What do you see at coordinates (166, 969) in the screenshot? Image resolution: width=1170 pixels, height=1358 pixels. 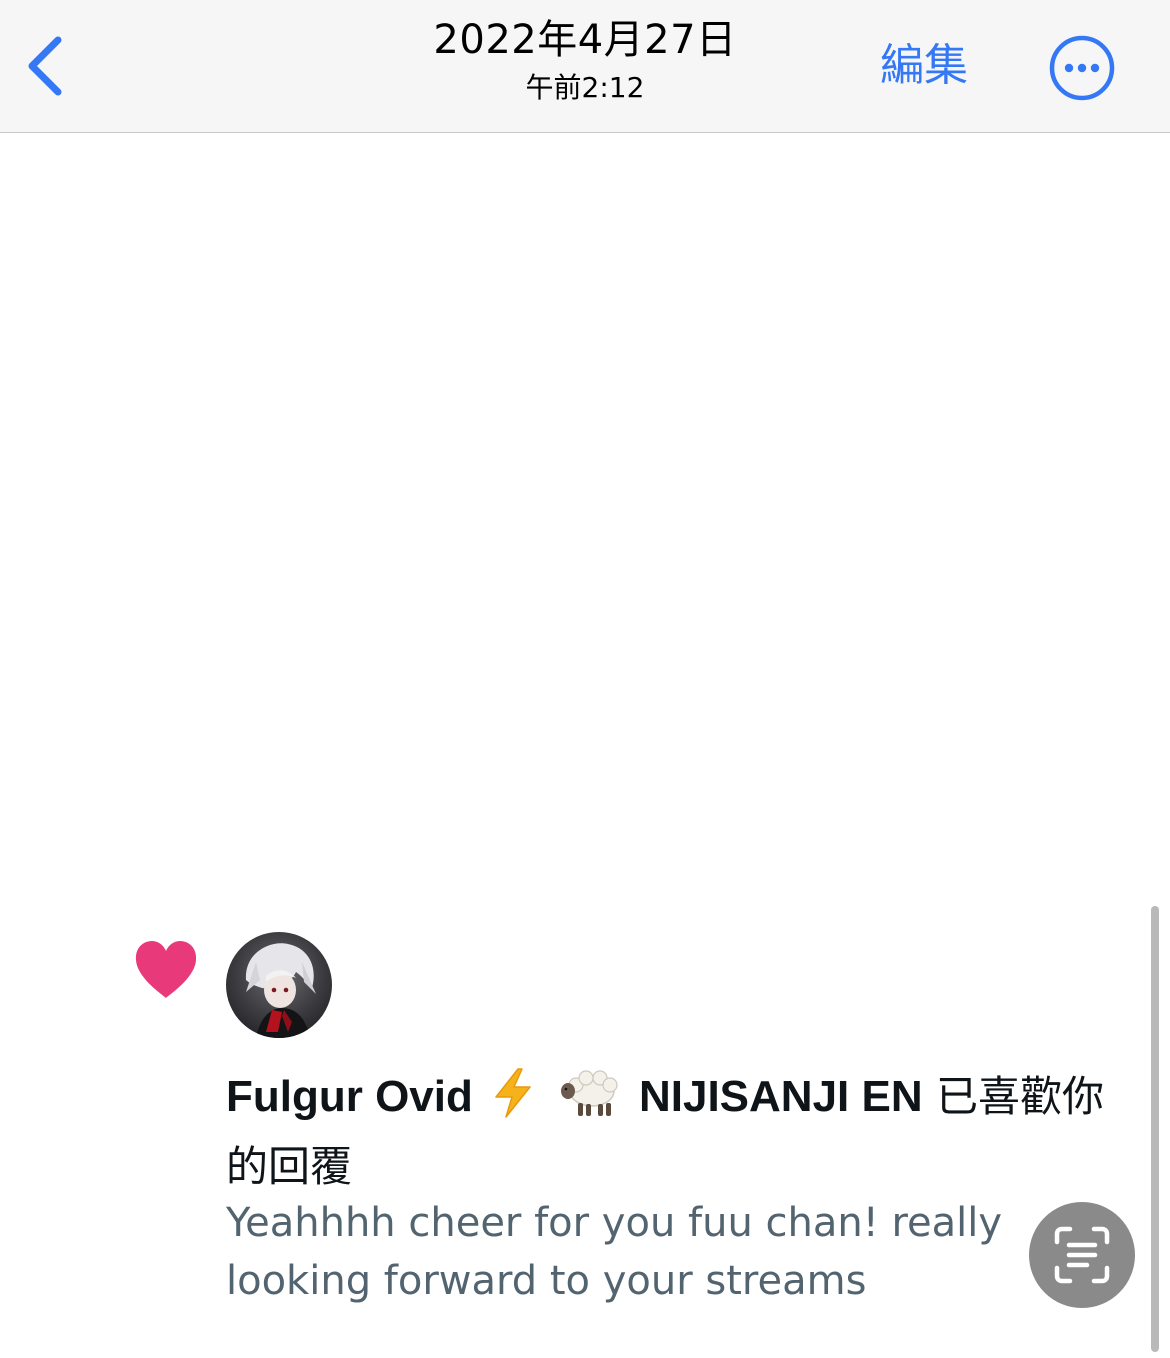 I see `heart-icon` at bounding box center [166, 969].